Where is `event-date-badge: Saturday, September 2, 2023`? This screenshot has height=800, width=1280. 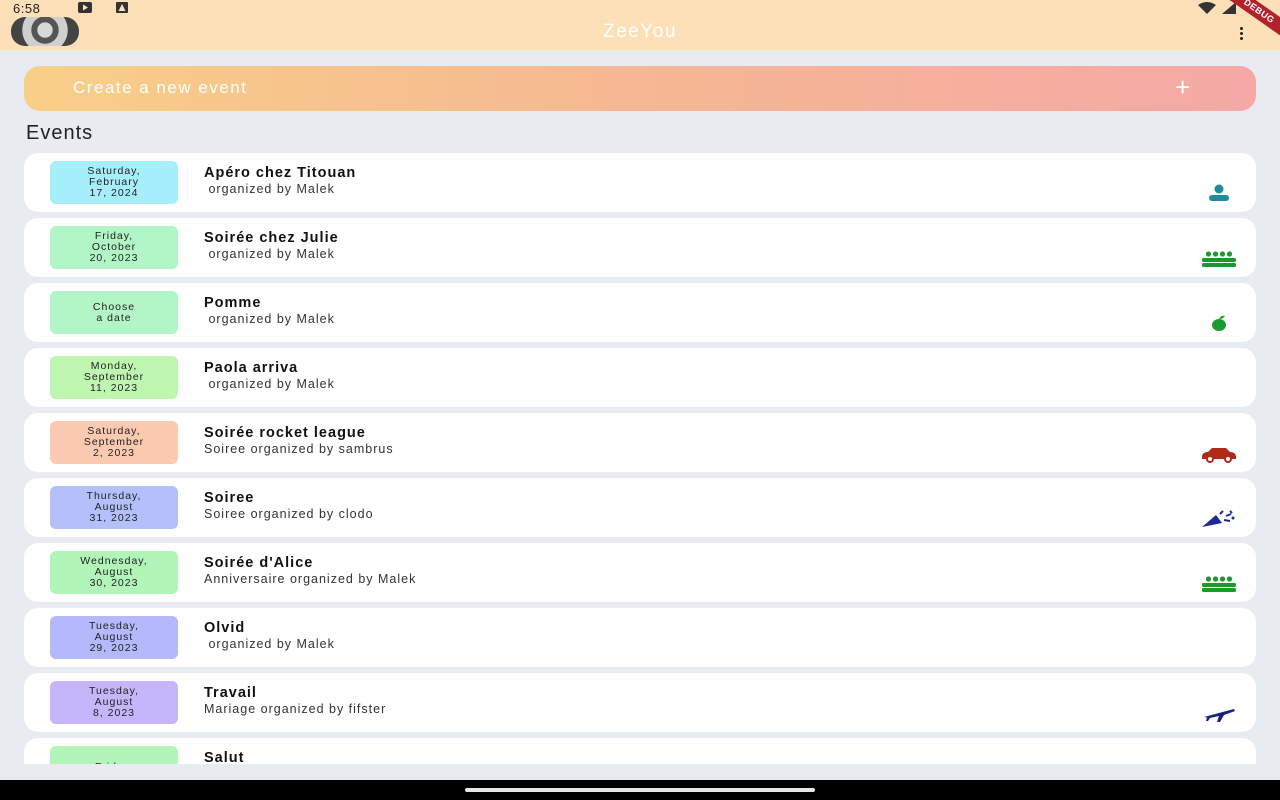
event-date-badge: Saturday, September 2, 2023 is located at coordinates (114, 442).